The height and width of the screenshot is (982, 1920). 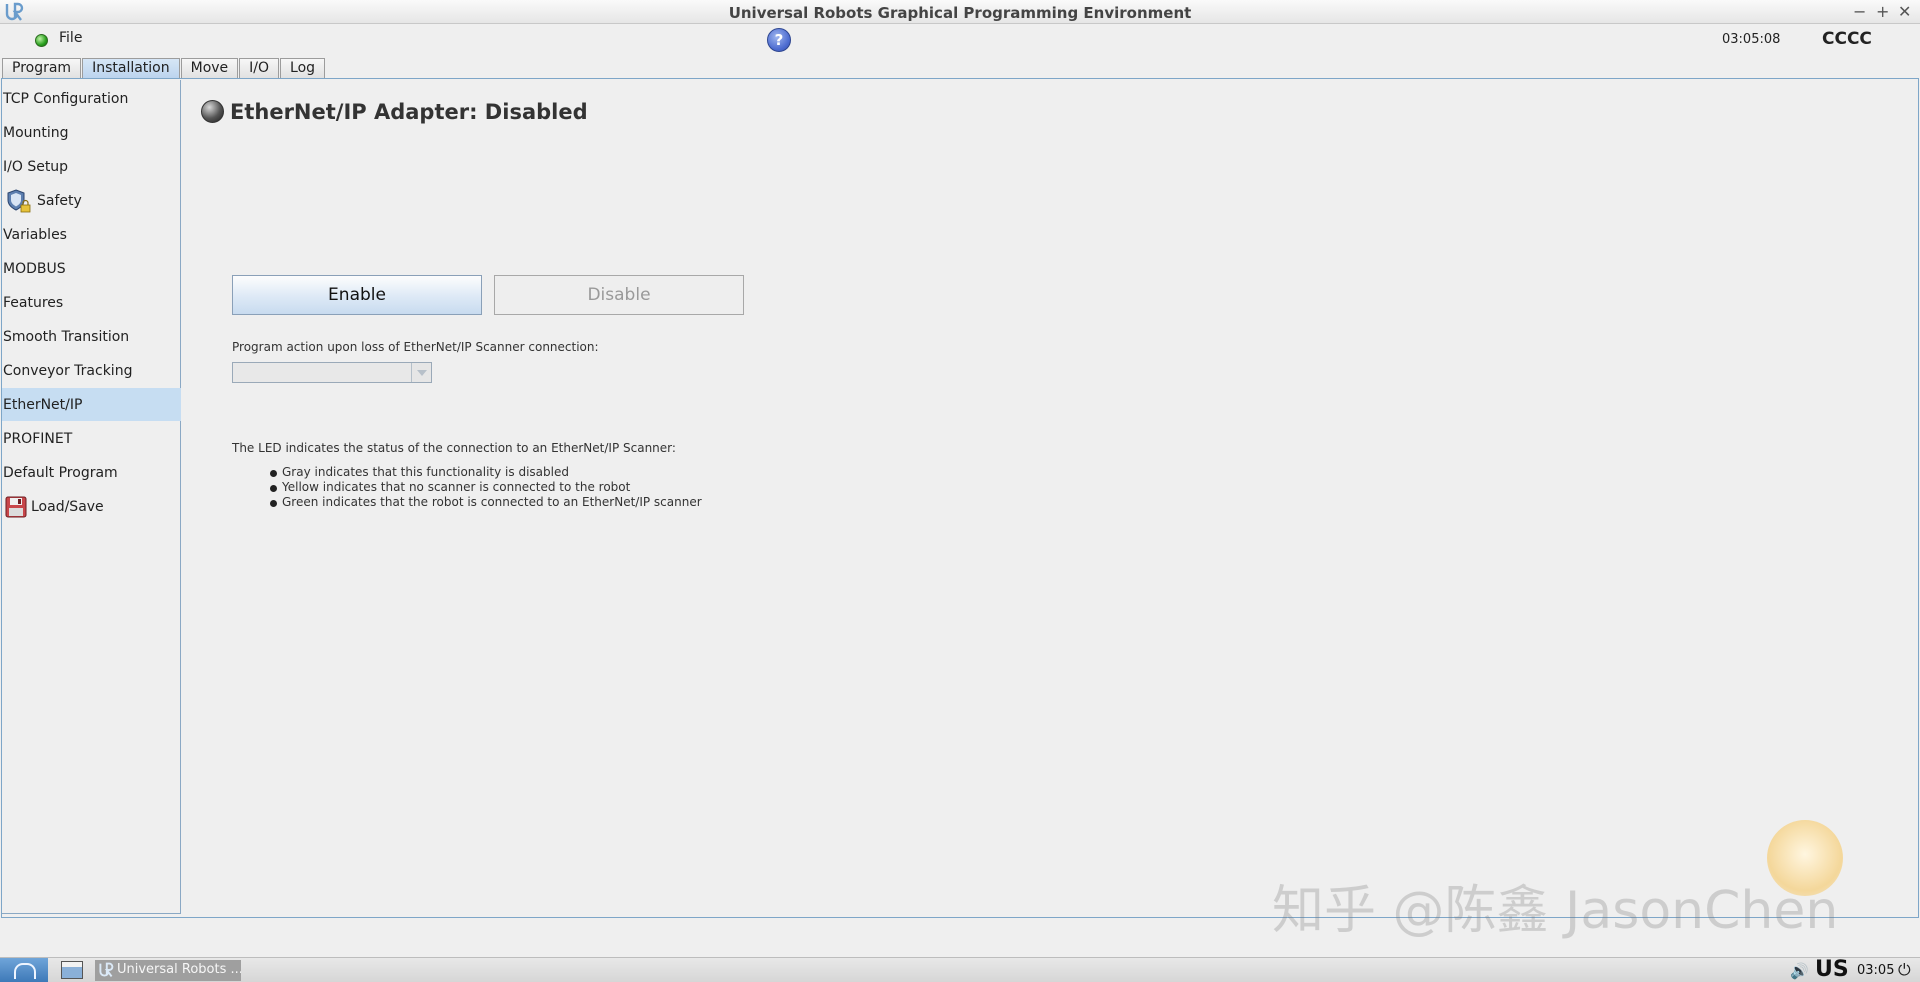 I want to click on sidebar-item-ethernet-ip: EtherNet/IP, so click(x=91, y=404).